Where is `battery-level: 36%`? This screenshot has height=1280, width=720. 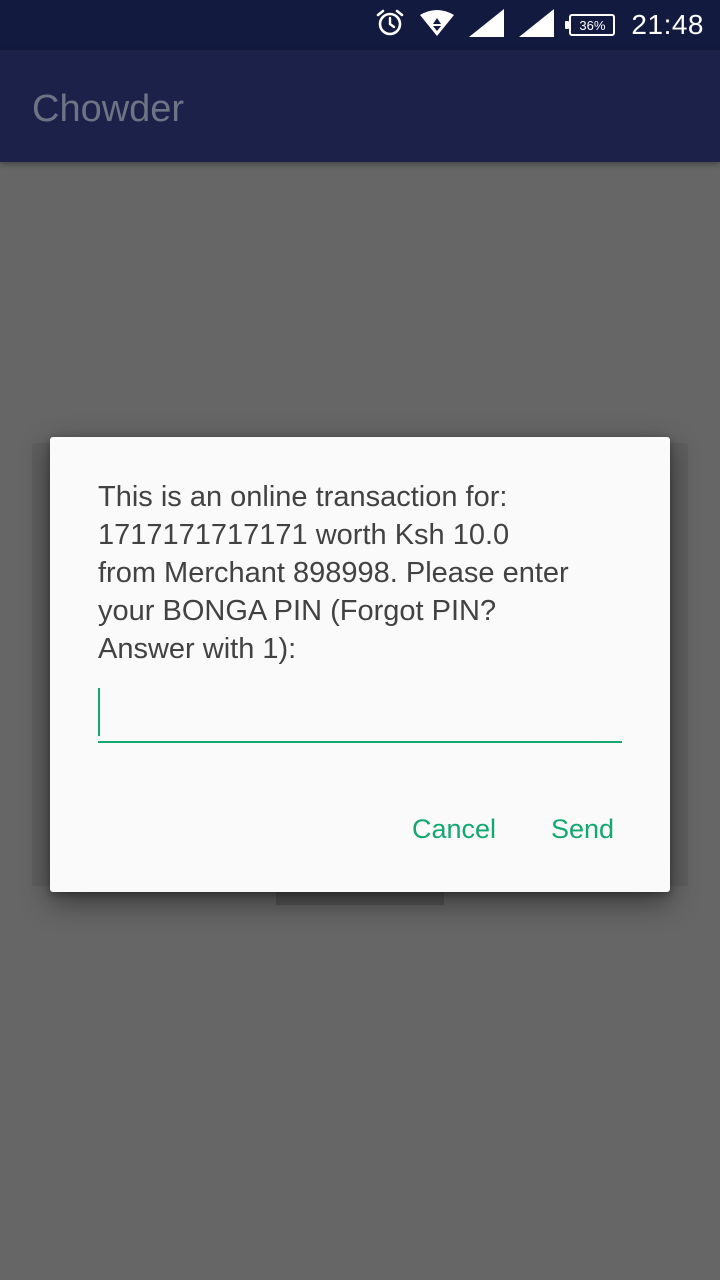 battery-level: 36% is located at coordinates (592, 25).